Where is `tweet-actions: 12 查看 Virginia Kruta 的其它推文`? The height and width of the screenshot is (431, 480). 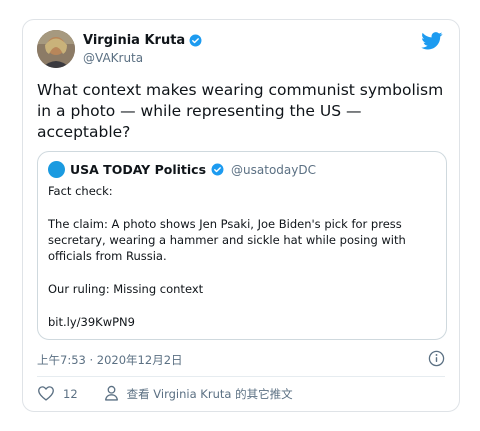
tweet-actions: 12 查看 Virginia Kruta 的其它推文 is located at coordinates (165, 394).